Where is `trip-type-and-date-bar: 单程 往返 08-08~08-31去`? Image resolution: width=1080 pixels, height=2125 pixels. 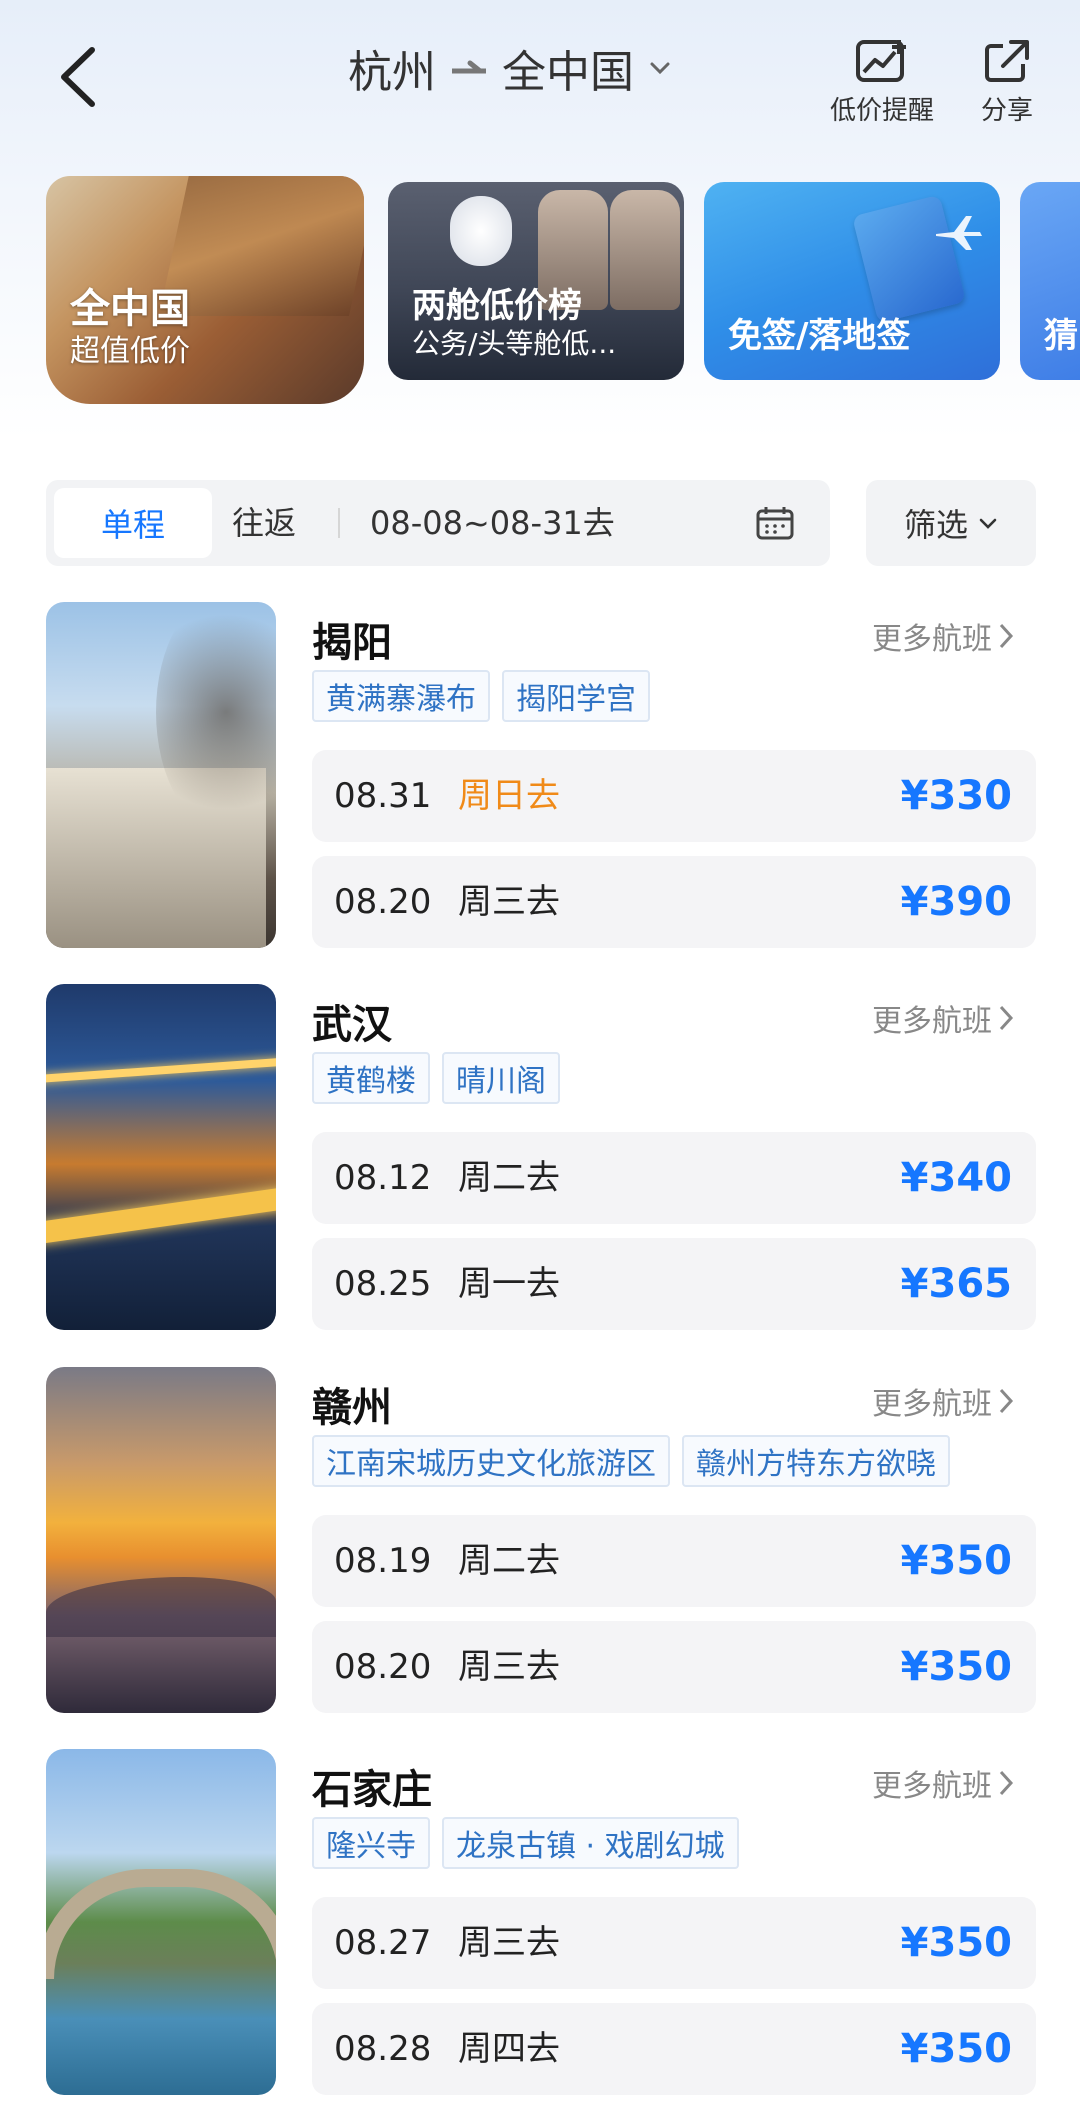 trip-type-and-date-bar: 单程 往返 08-08~08-31去 is located at coordinates (438, 523).